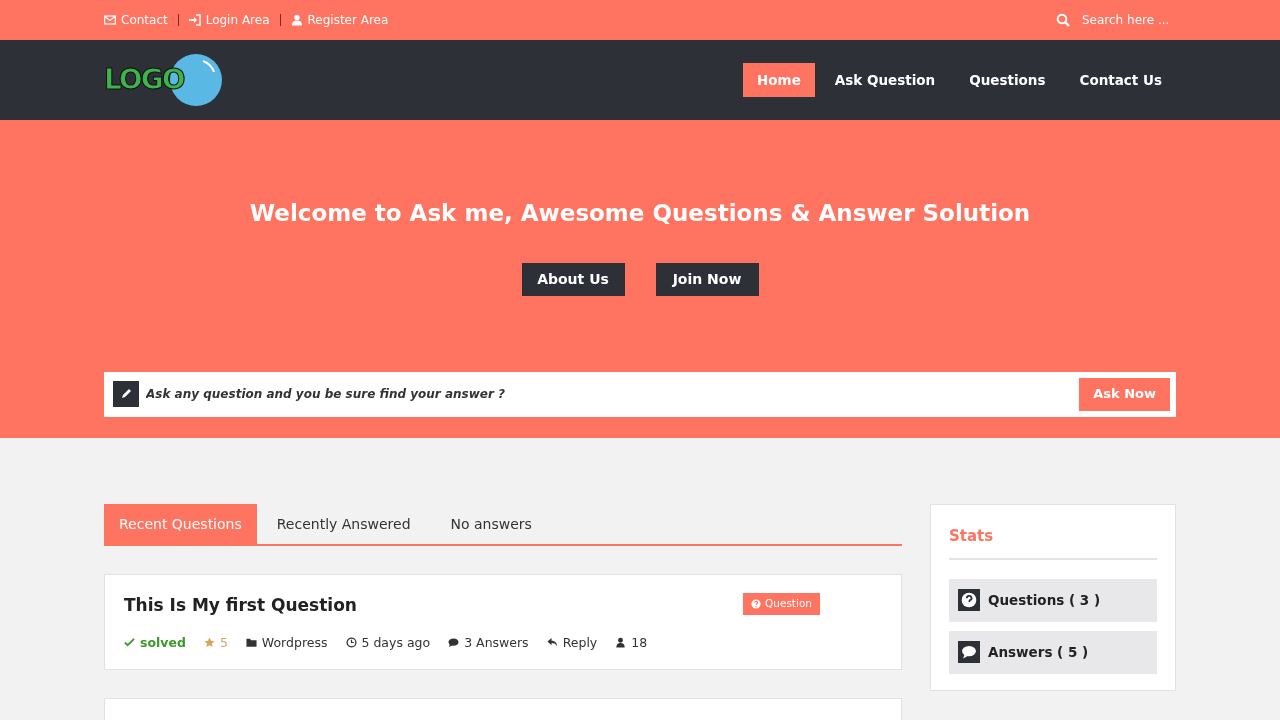 This screenshot has width=1280, height=720. I want to click on question-meta: 5 days ago, so click(396, 642).